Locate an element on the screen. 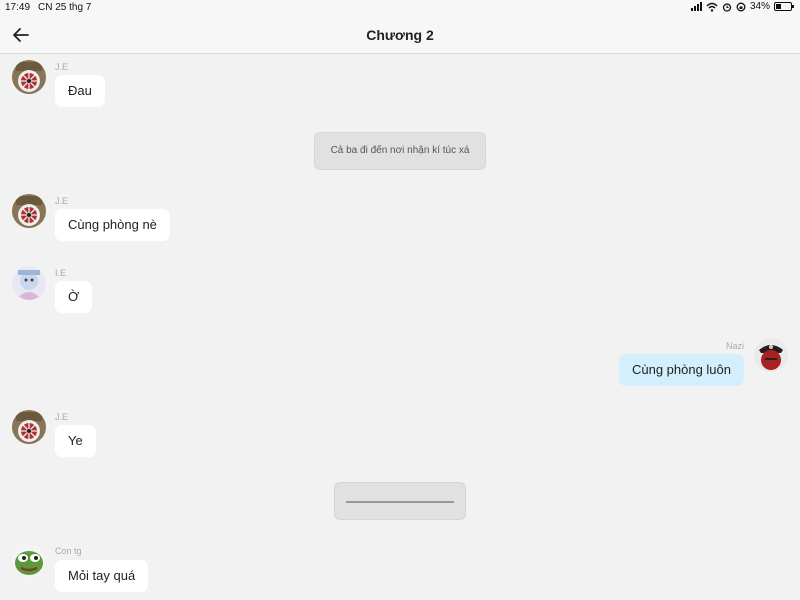  message-bubble: Mỏi tay quá is located at coordinates (102, 576).